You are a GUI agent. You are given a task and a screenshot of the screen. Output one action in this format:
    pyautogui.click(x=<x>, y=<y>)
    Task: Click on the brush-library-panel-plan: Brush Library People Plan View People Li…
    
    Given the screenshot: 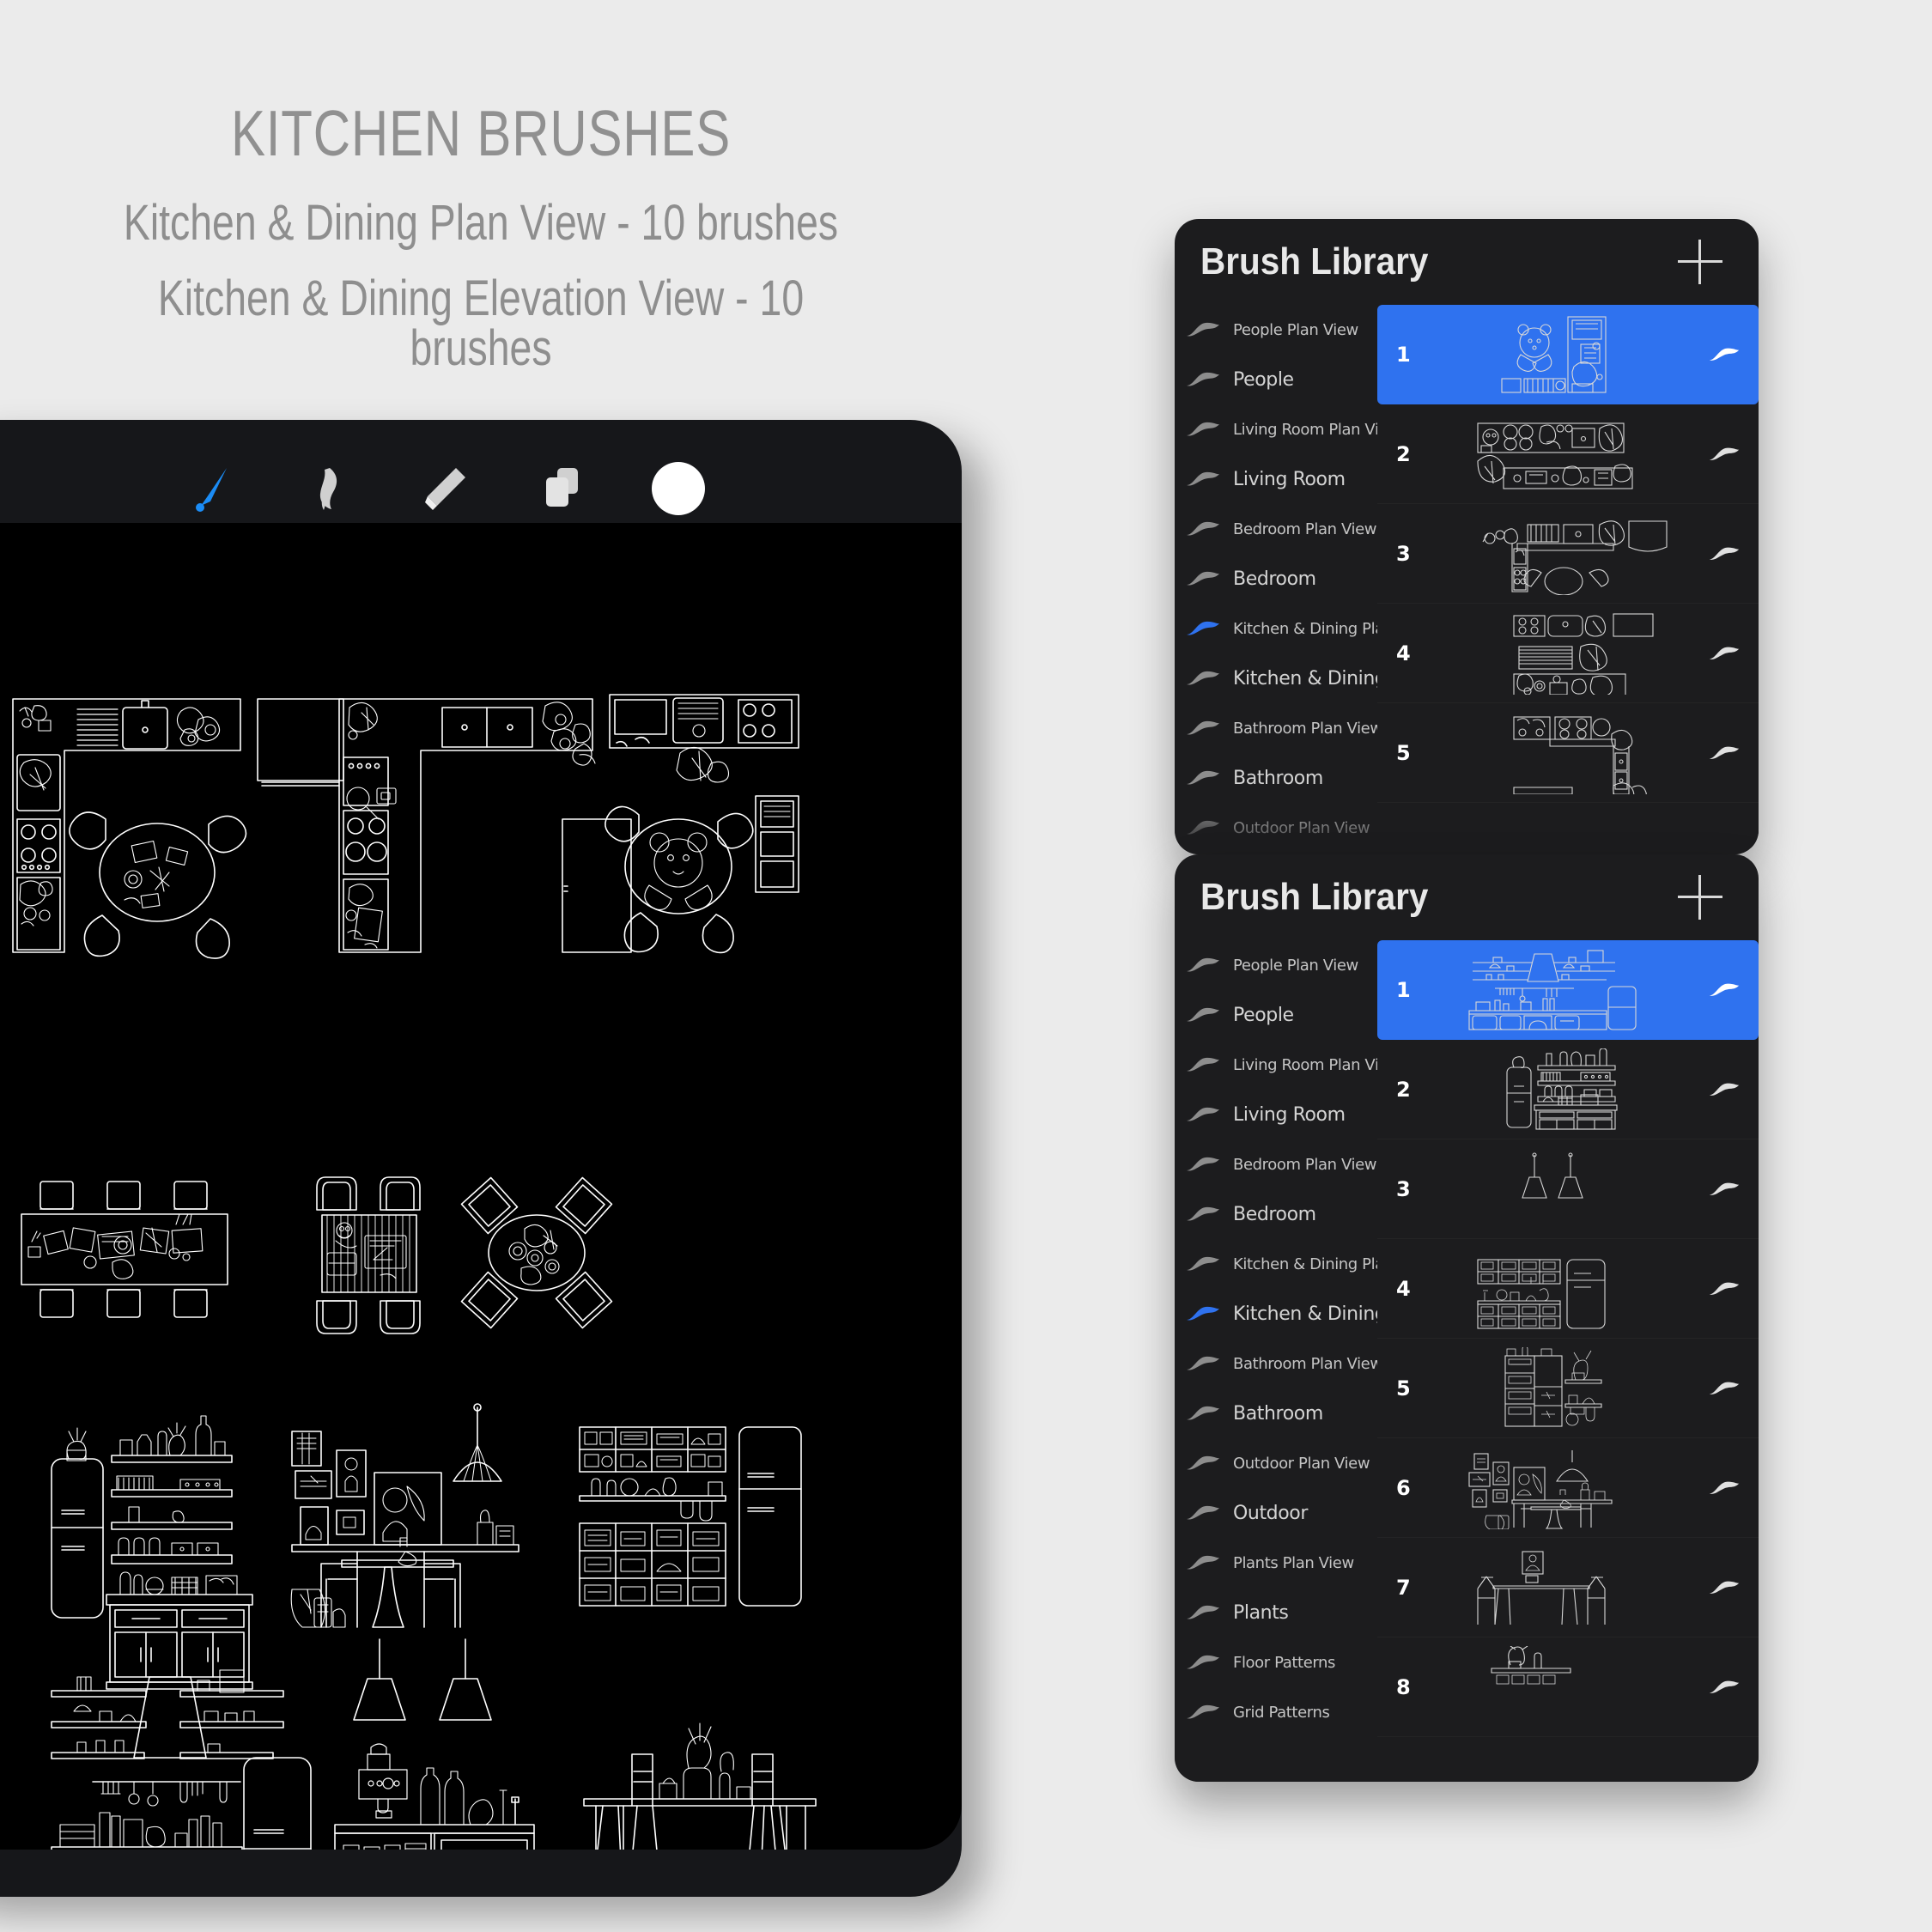 What is the action you would take?
    pyautogui.click(x=1467, y=536)
    